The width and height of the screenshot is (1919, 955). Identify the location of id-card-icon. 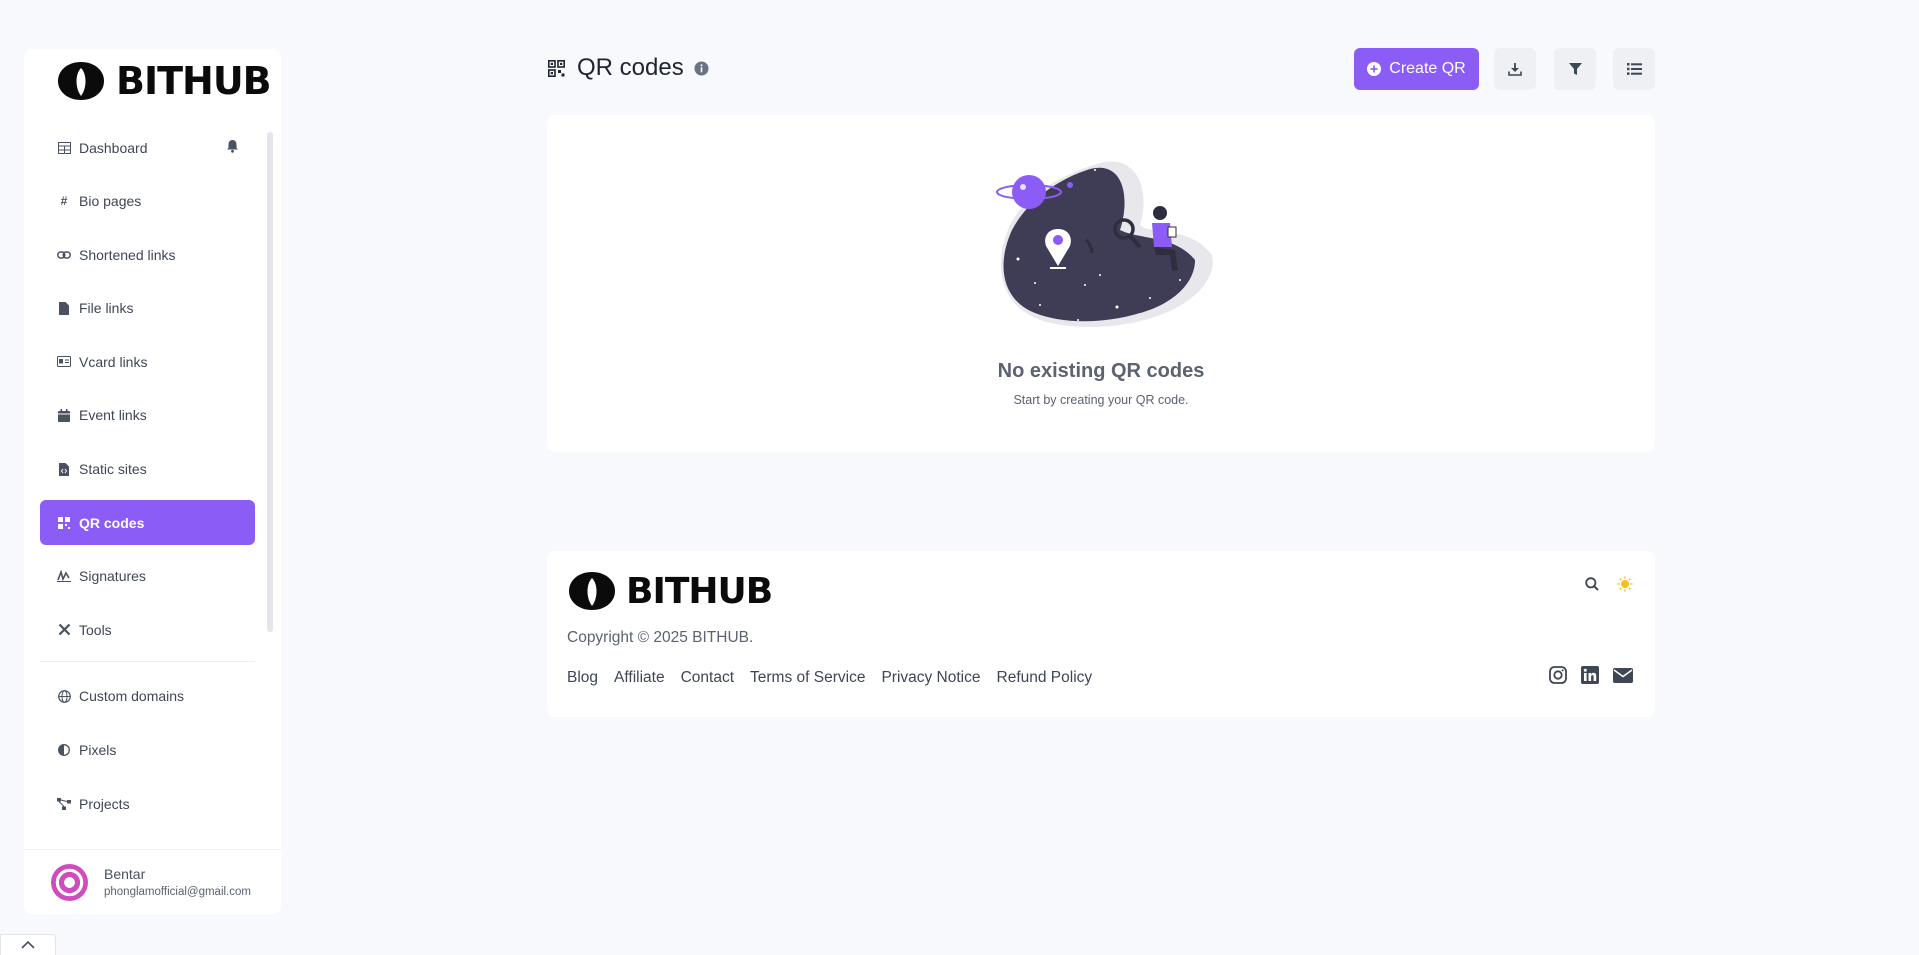
(64, 362).